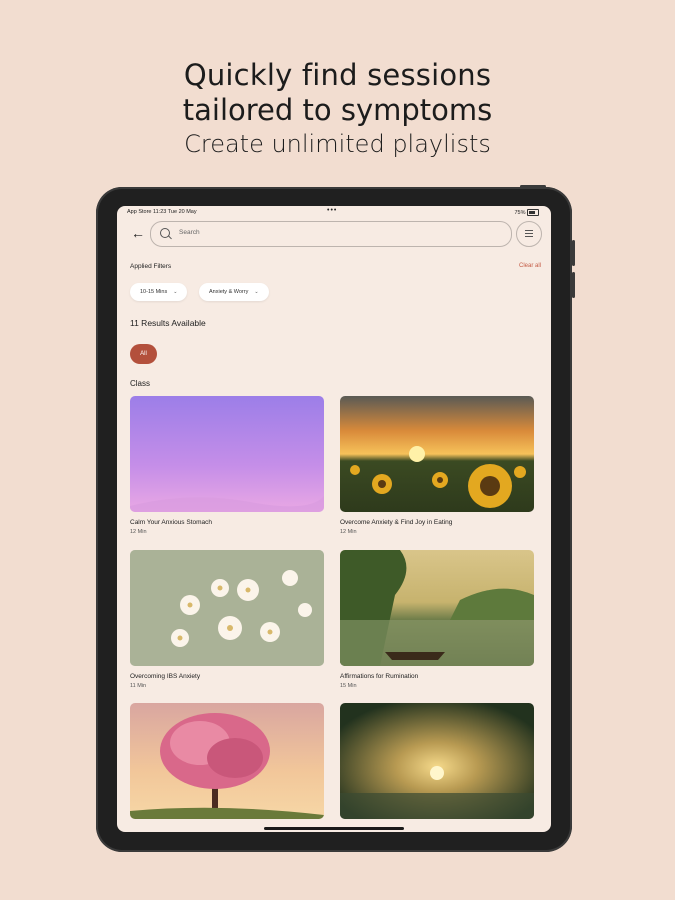 This screenshot has width=675, height=900. I want to click on search-input: Search, so click(331, 234).